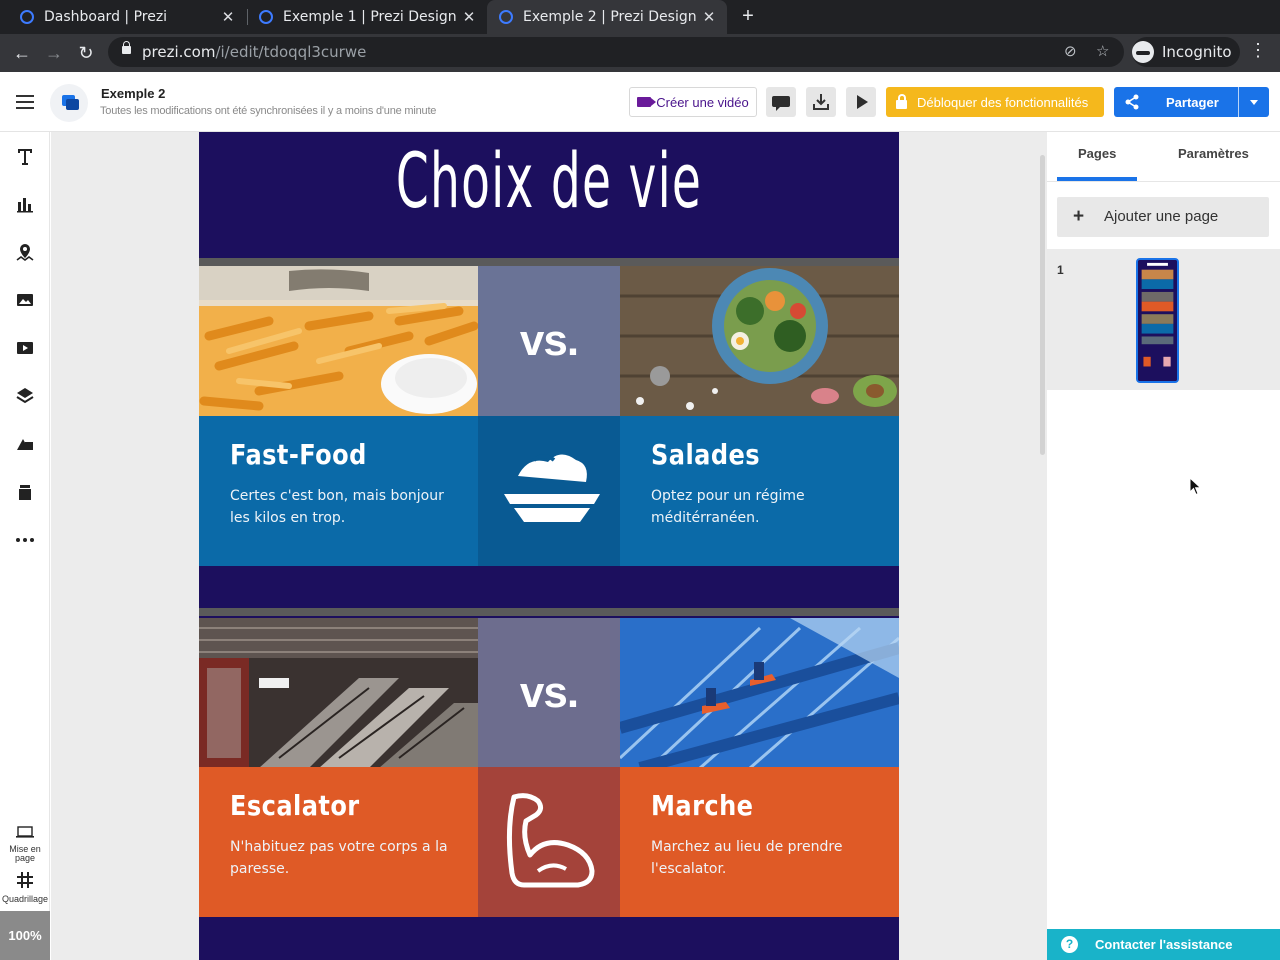 This screenshot has height=960, width=1280. Describe the element at coordinates (1213, 153) in the screenshot. I see `tab-settings: Paramètres` at that location.